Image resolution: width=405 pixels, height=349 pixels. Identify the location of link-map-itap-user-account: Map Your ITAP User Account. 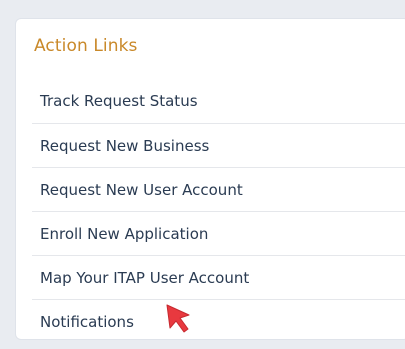
(218, 277).